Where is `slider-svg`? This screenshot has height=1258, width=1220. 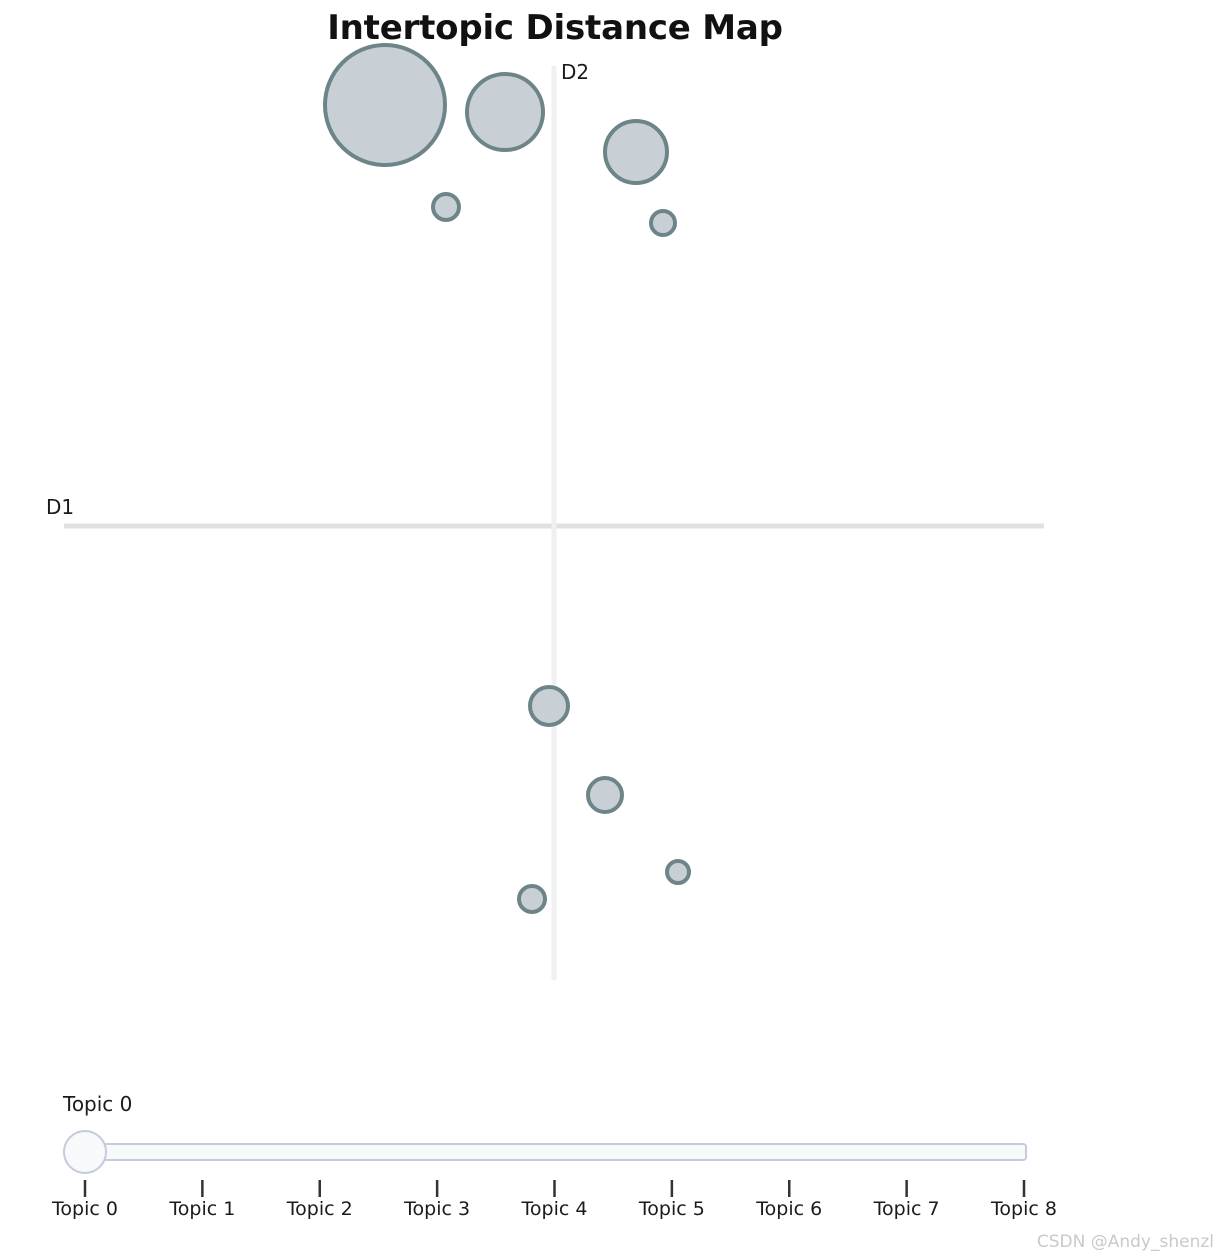 slider-svg is located at coordinates (610, 1166).